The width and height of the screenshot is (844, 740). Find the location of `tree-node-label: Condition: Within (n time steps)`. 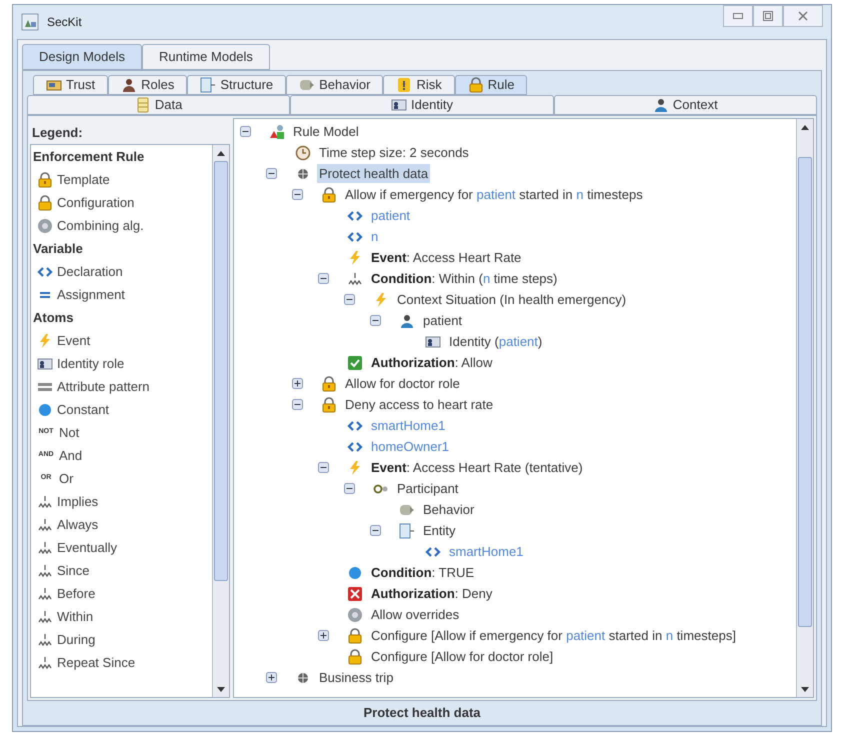

tree-node-label: Condition: Within (n time steps) is located at coordinates (464, 278).